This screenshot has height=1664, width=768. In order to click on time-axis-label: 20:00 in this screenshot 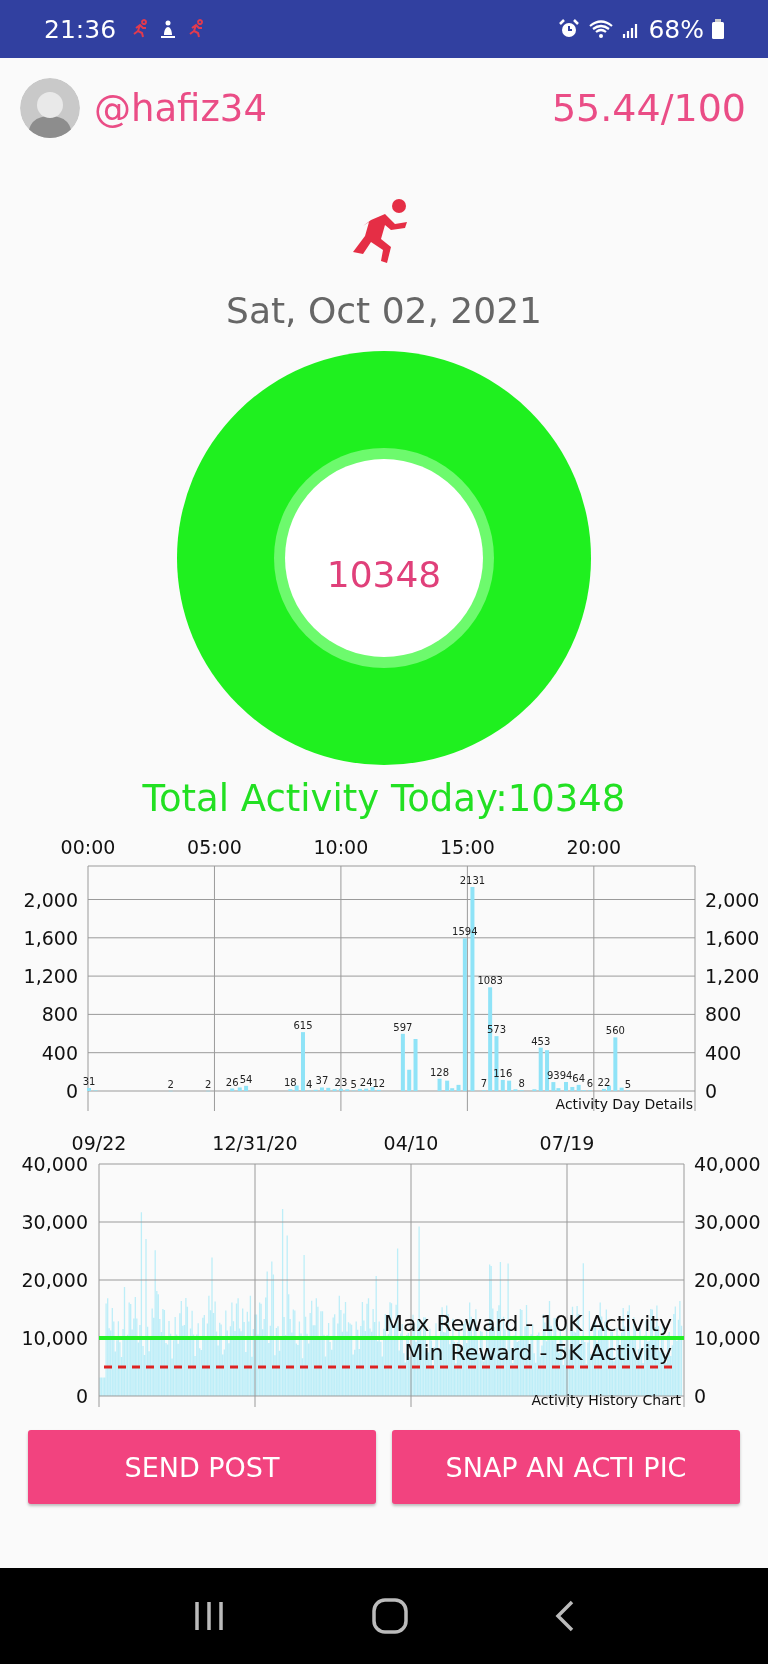, I will do `click(594, 847)`.